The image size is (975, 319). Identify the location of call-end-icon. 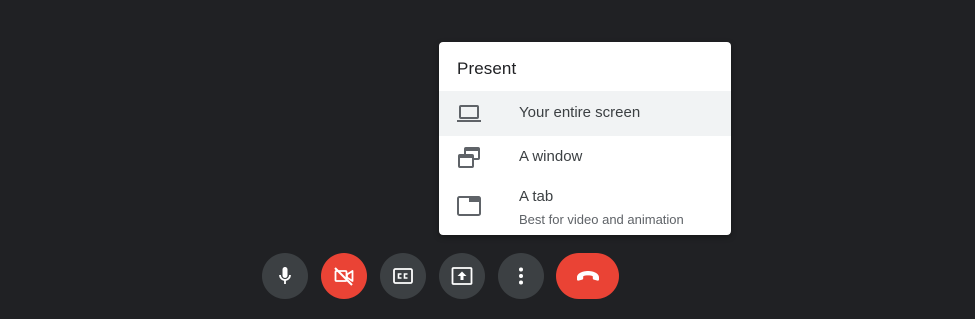
(588, 276).